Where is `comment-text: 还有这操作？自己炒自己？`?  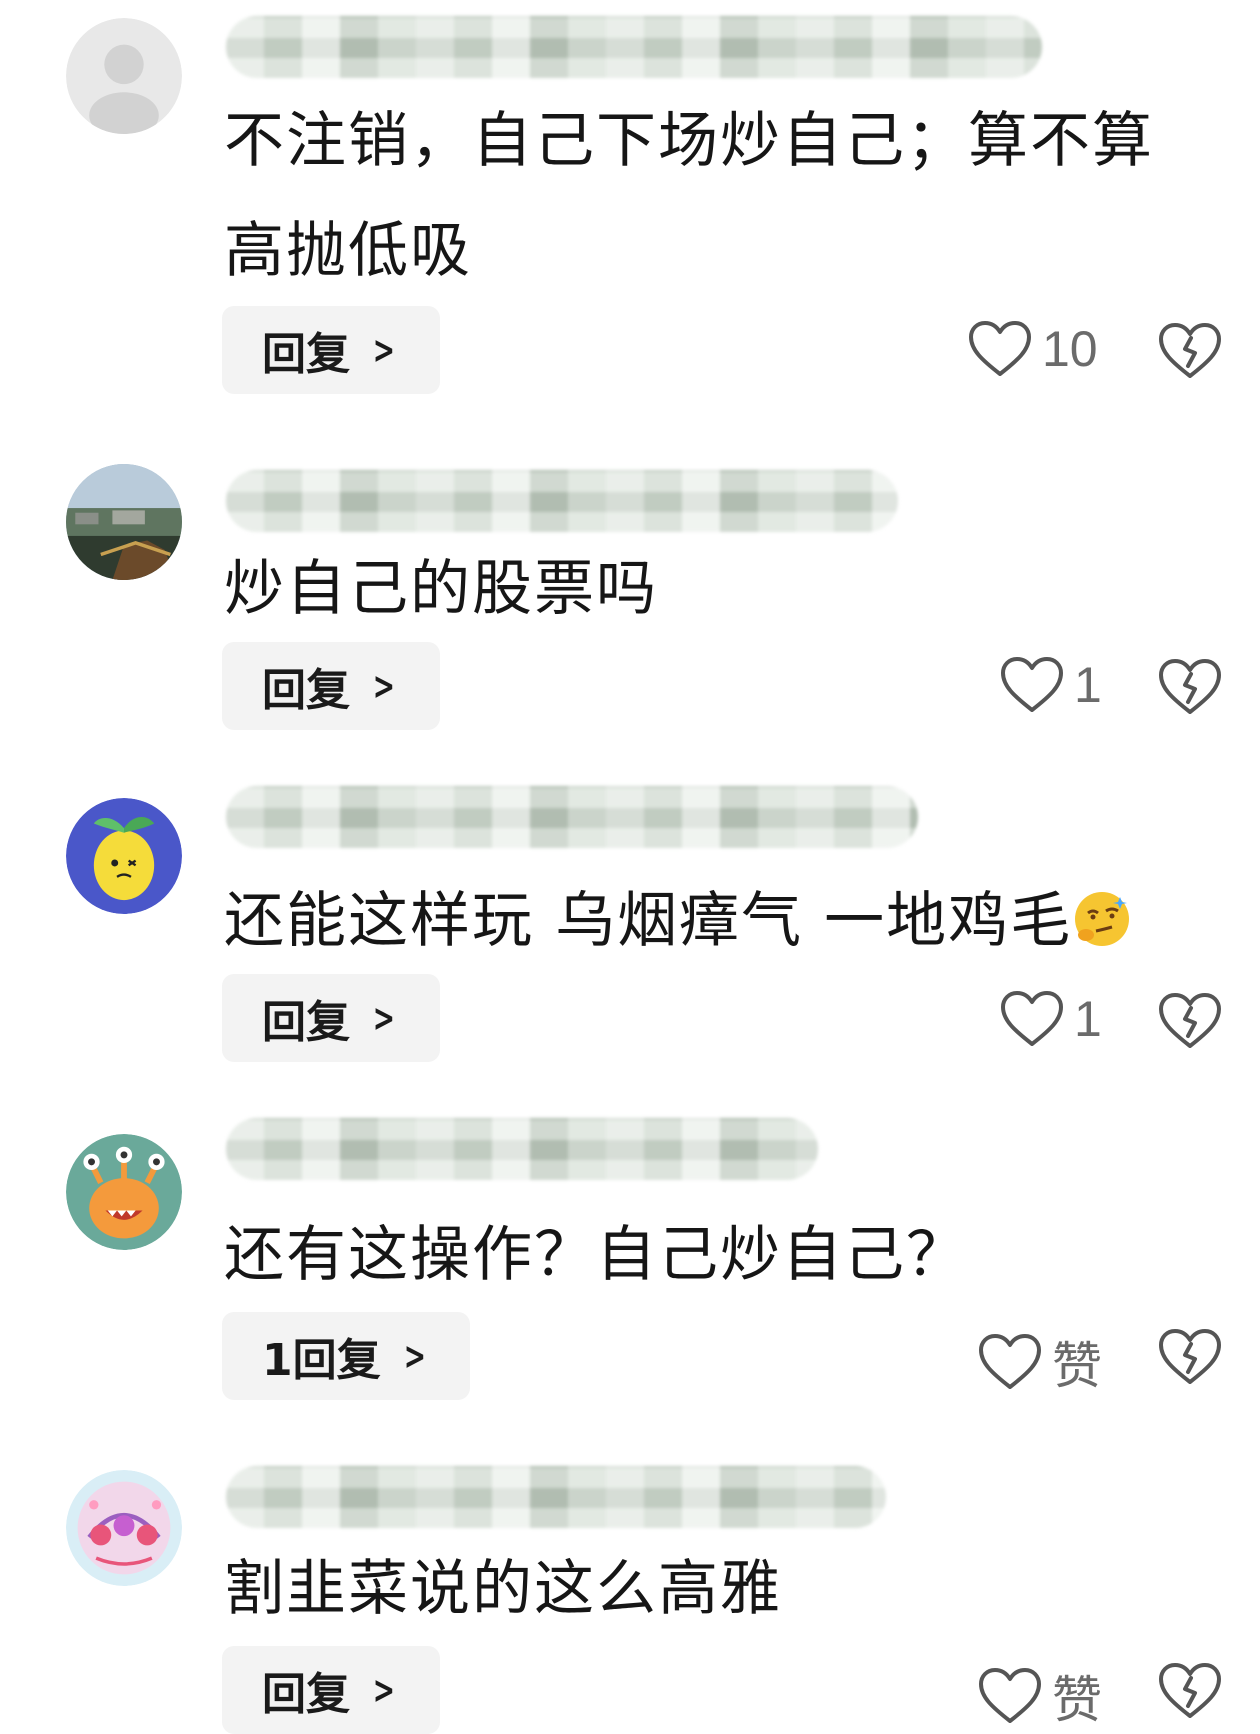 comment-text: 还有这操作？自己炒自己？ is located at coordinates (596, 1255).